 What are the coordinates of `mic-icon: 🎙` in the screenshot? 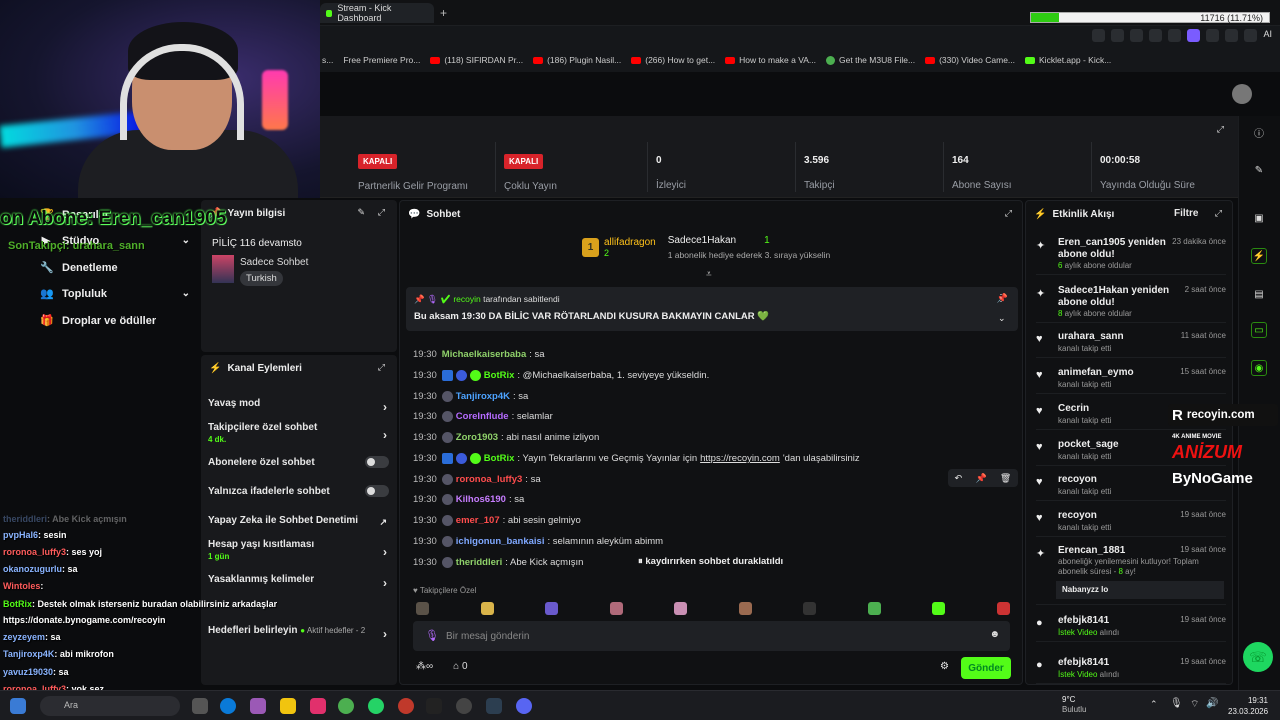 It's located at (1176, 703).